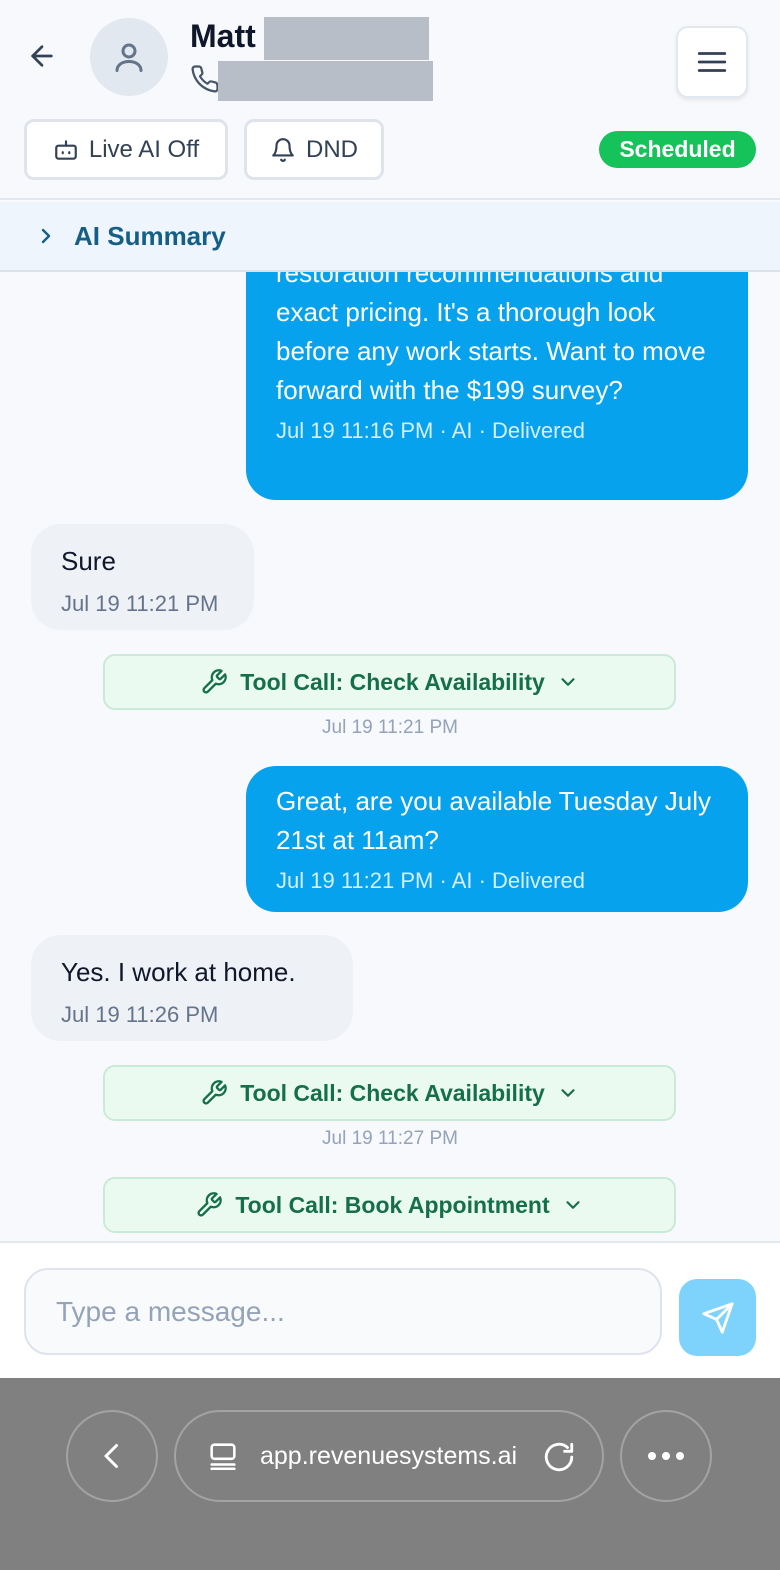  What do you see at coordinates (223, 36) in the screenshot?
I see `contact-name: Matt` at bounding box center [223, 36].